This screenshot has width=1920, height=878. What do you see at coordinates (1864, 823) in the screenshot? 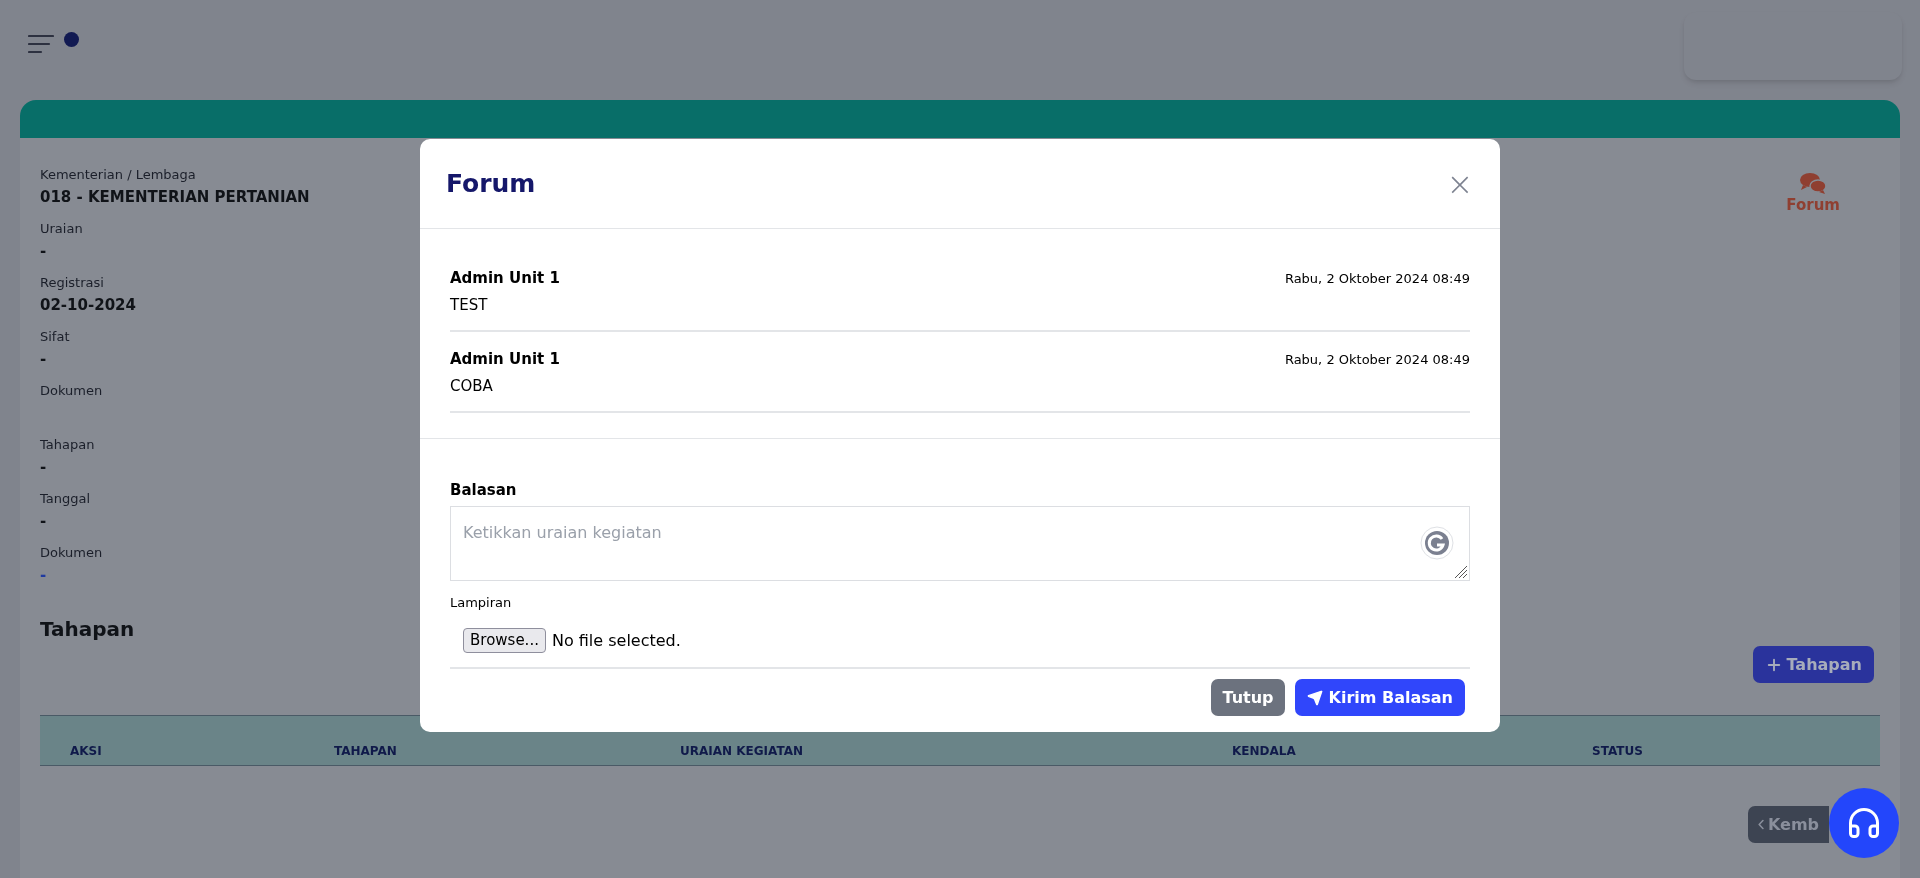
I see `headset-icon` at bounding box center [1864, 823].